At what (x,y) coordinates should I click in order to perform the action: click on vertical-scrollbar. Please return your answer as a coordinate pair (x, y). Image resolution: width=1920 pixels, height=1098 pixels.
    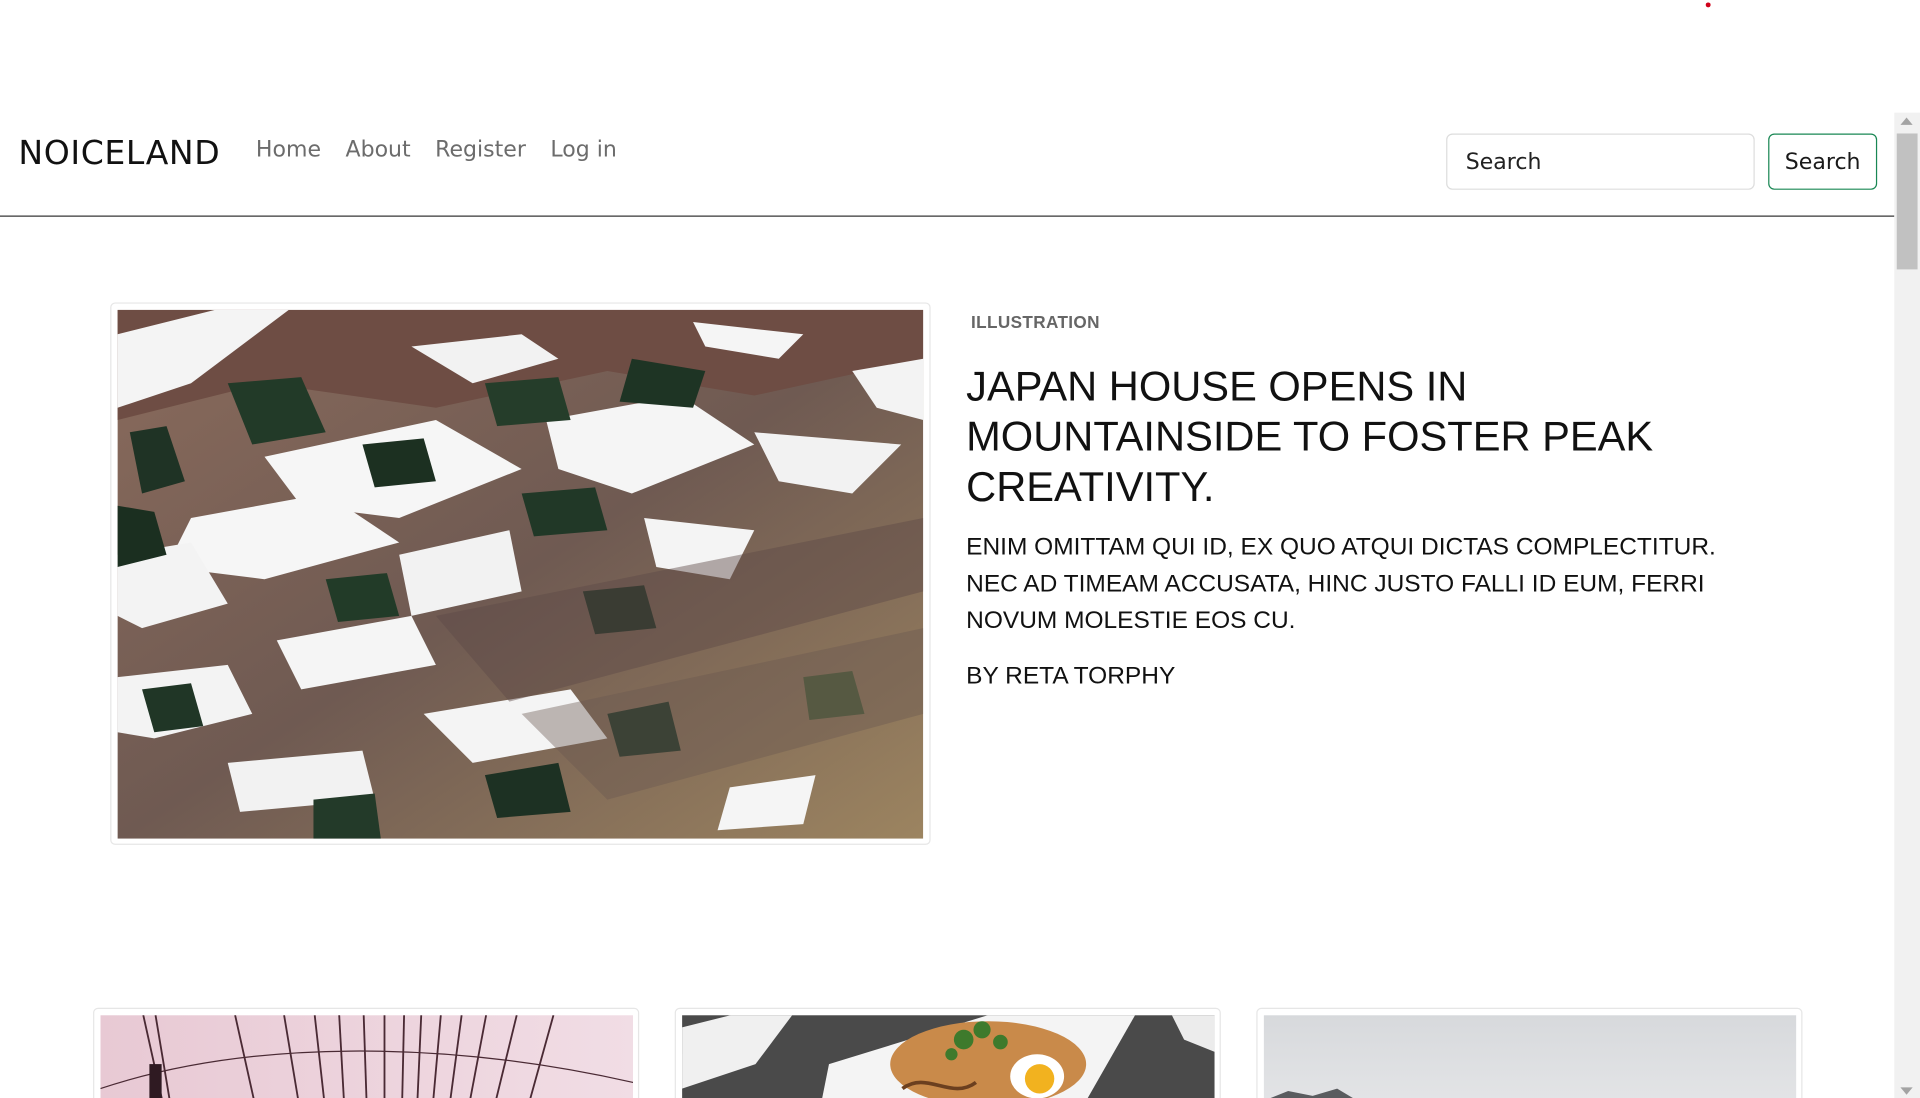
    Looking at the image, I should click on (1907, 605).